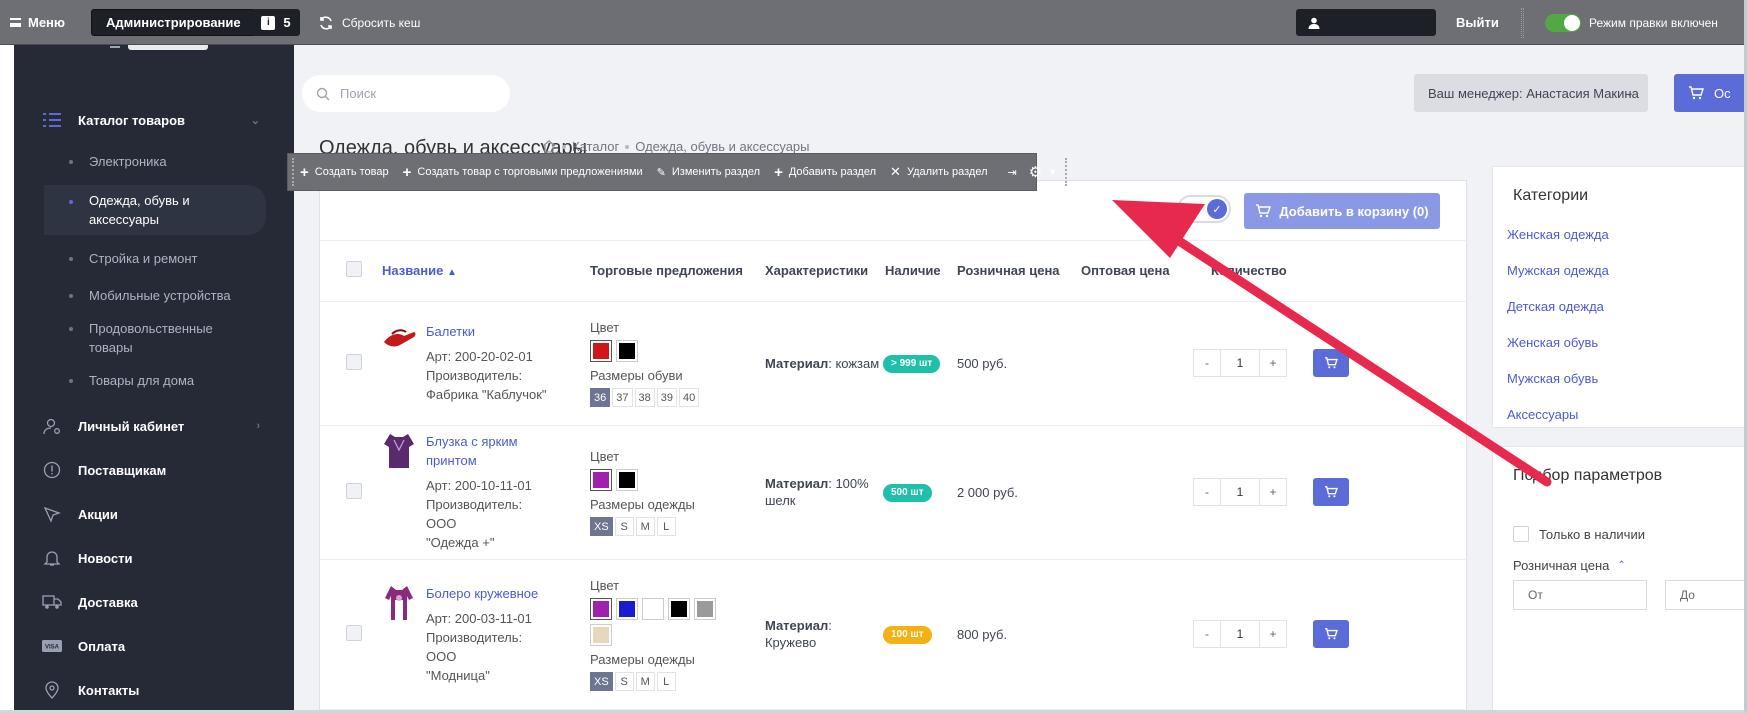 The width and height of the screenshot is (1747, 714). Describe the element at coordinates (154, 558) in the screenshot. I see `sidebar-item-news: Новости` at that location.